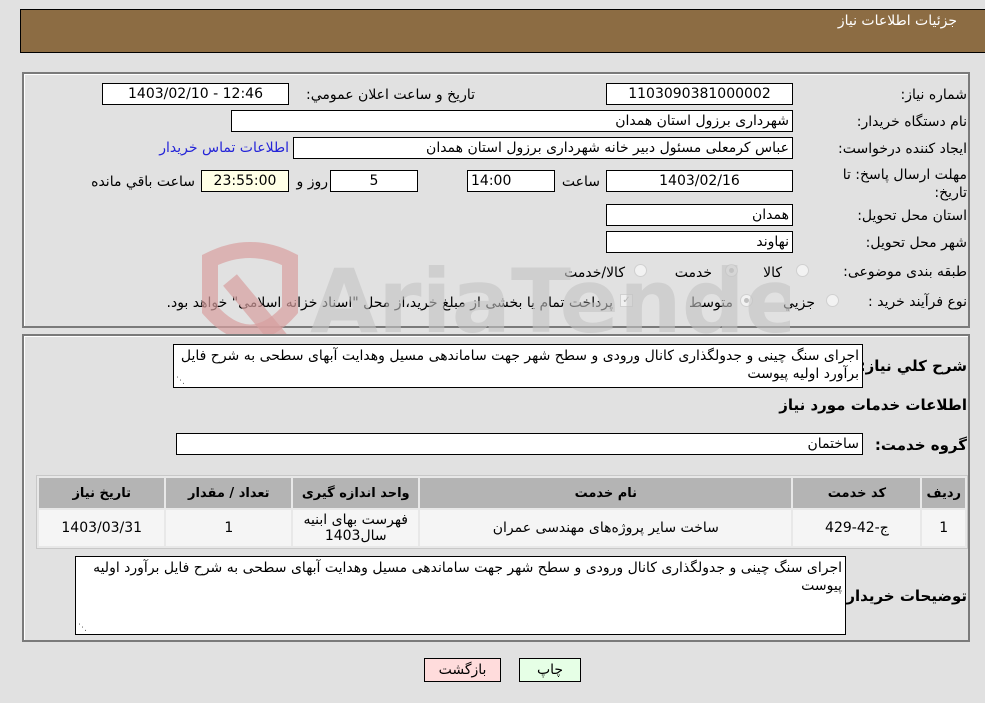  I want to click on purchase-option-minor: جزيي, so click(799, 303).